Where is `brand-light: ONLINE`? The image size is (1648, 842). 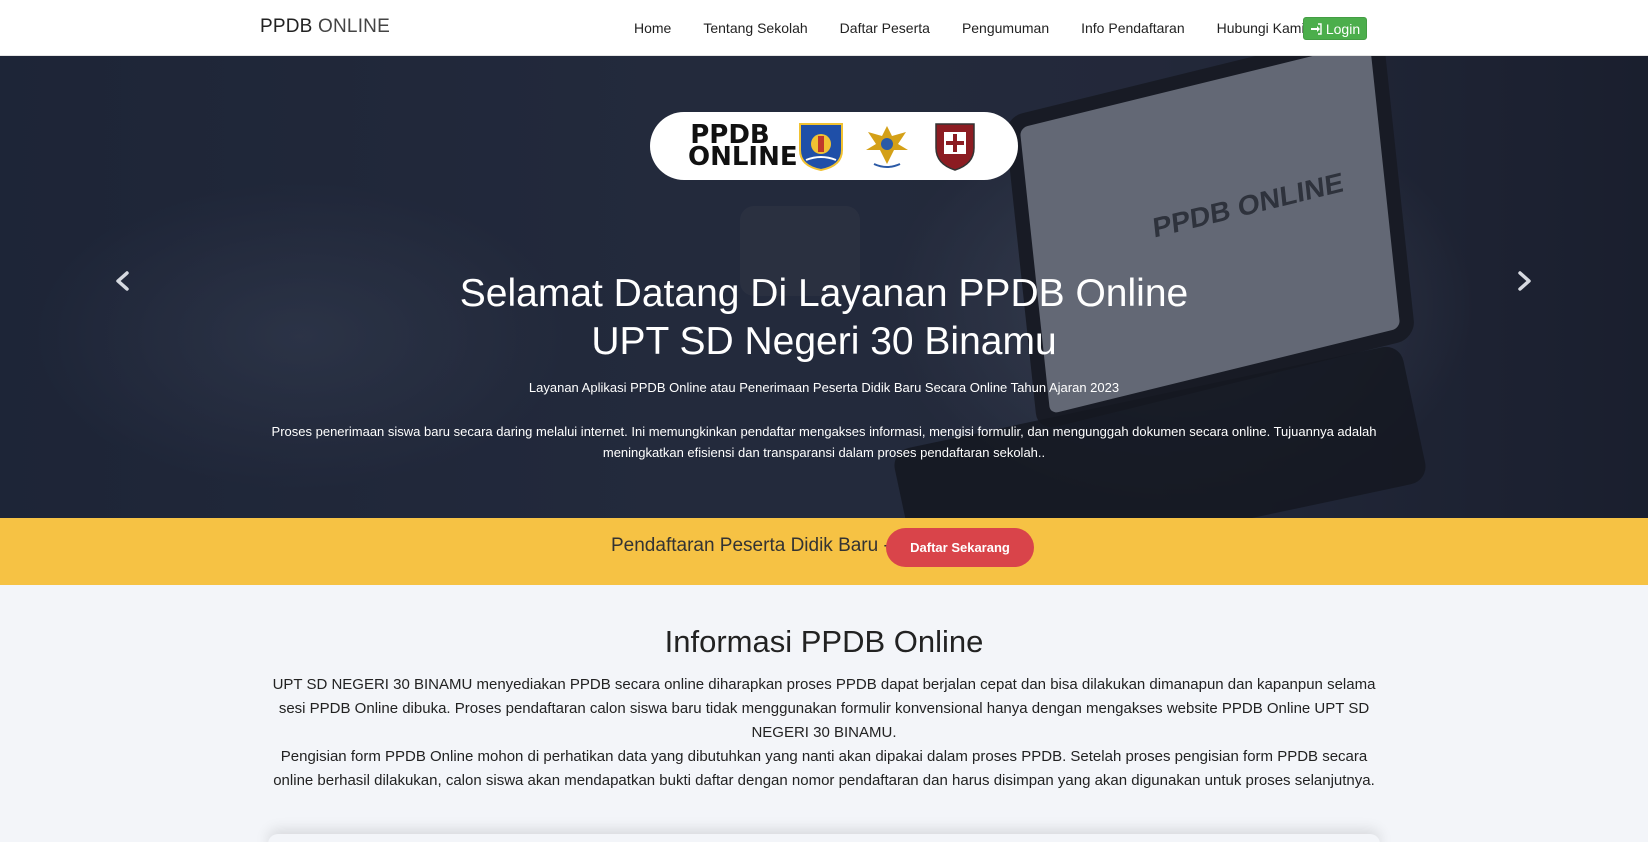
brand-light: ONLINE is located at coordinates (354, 26).